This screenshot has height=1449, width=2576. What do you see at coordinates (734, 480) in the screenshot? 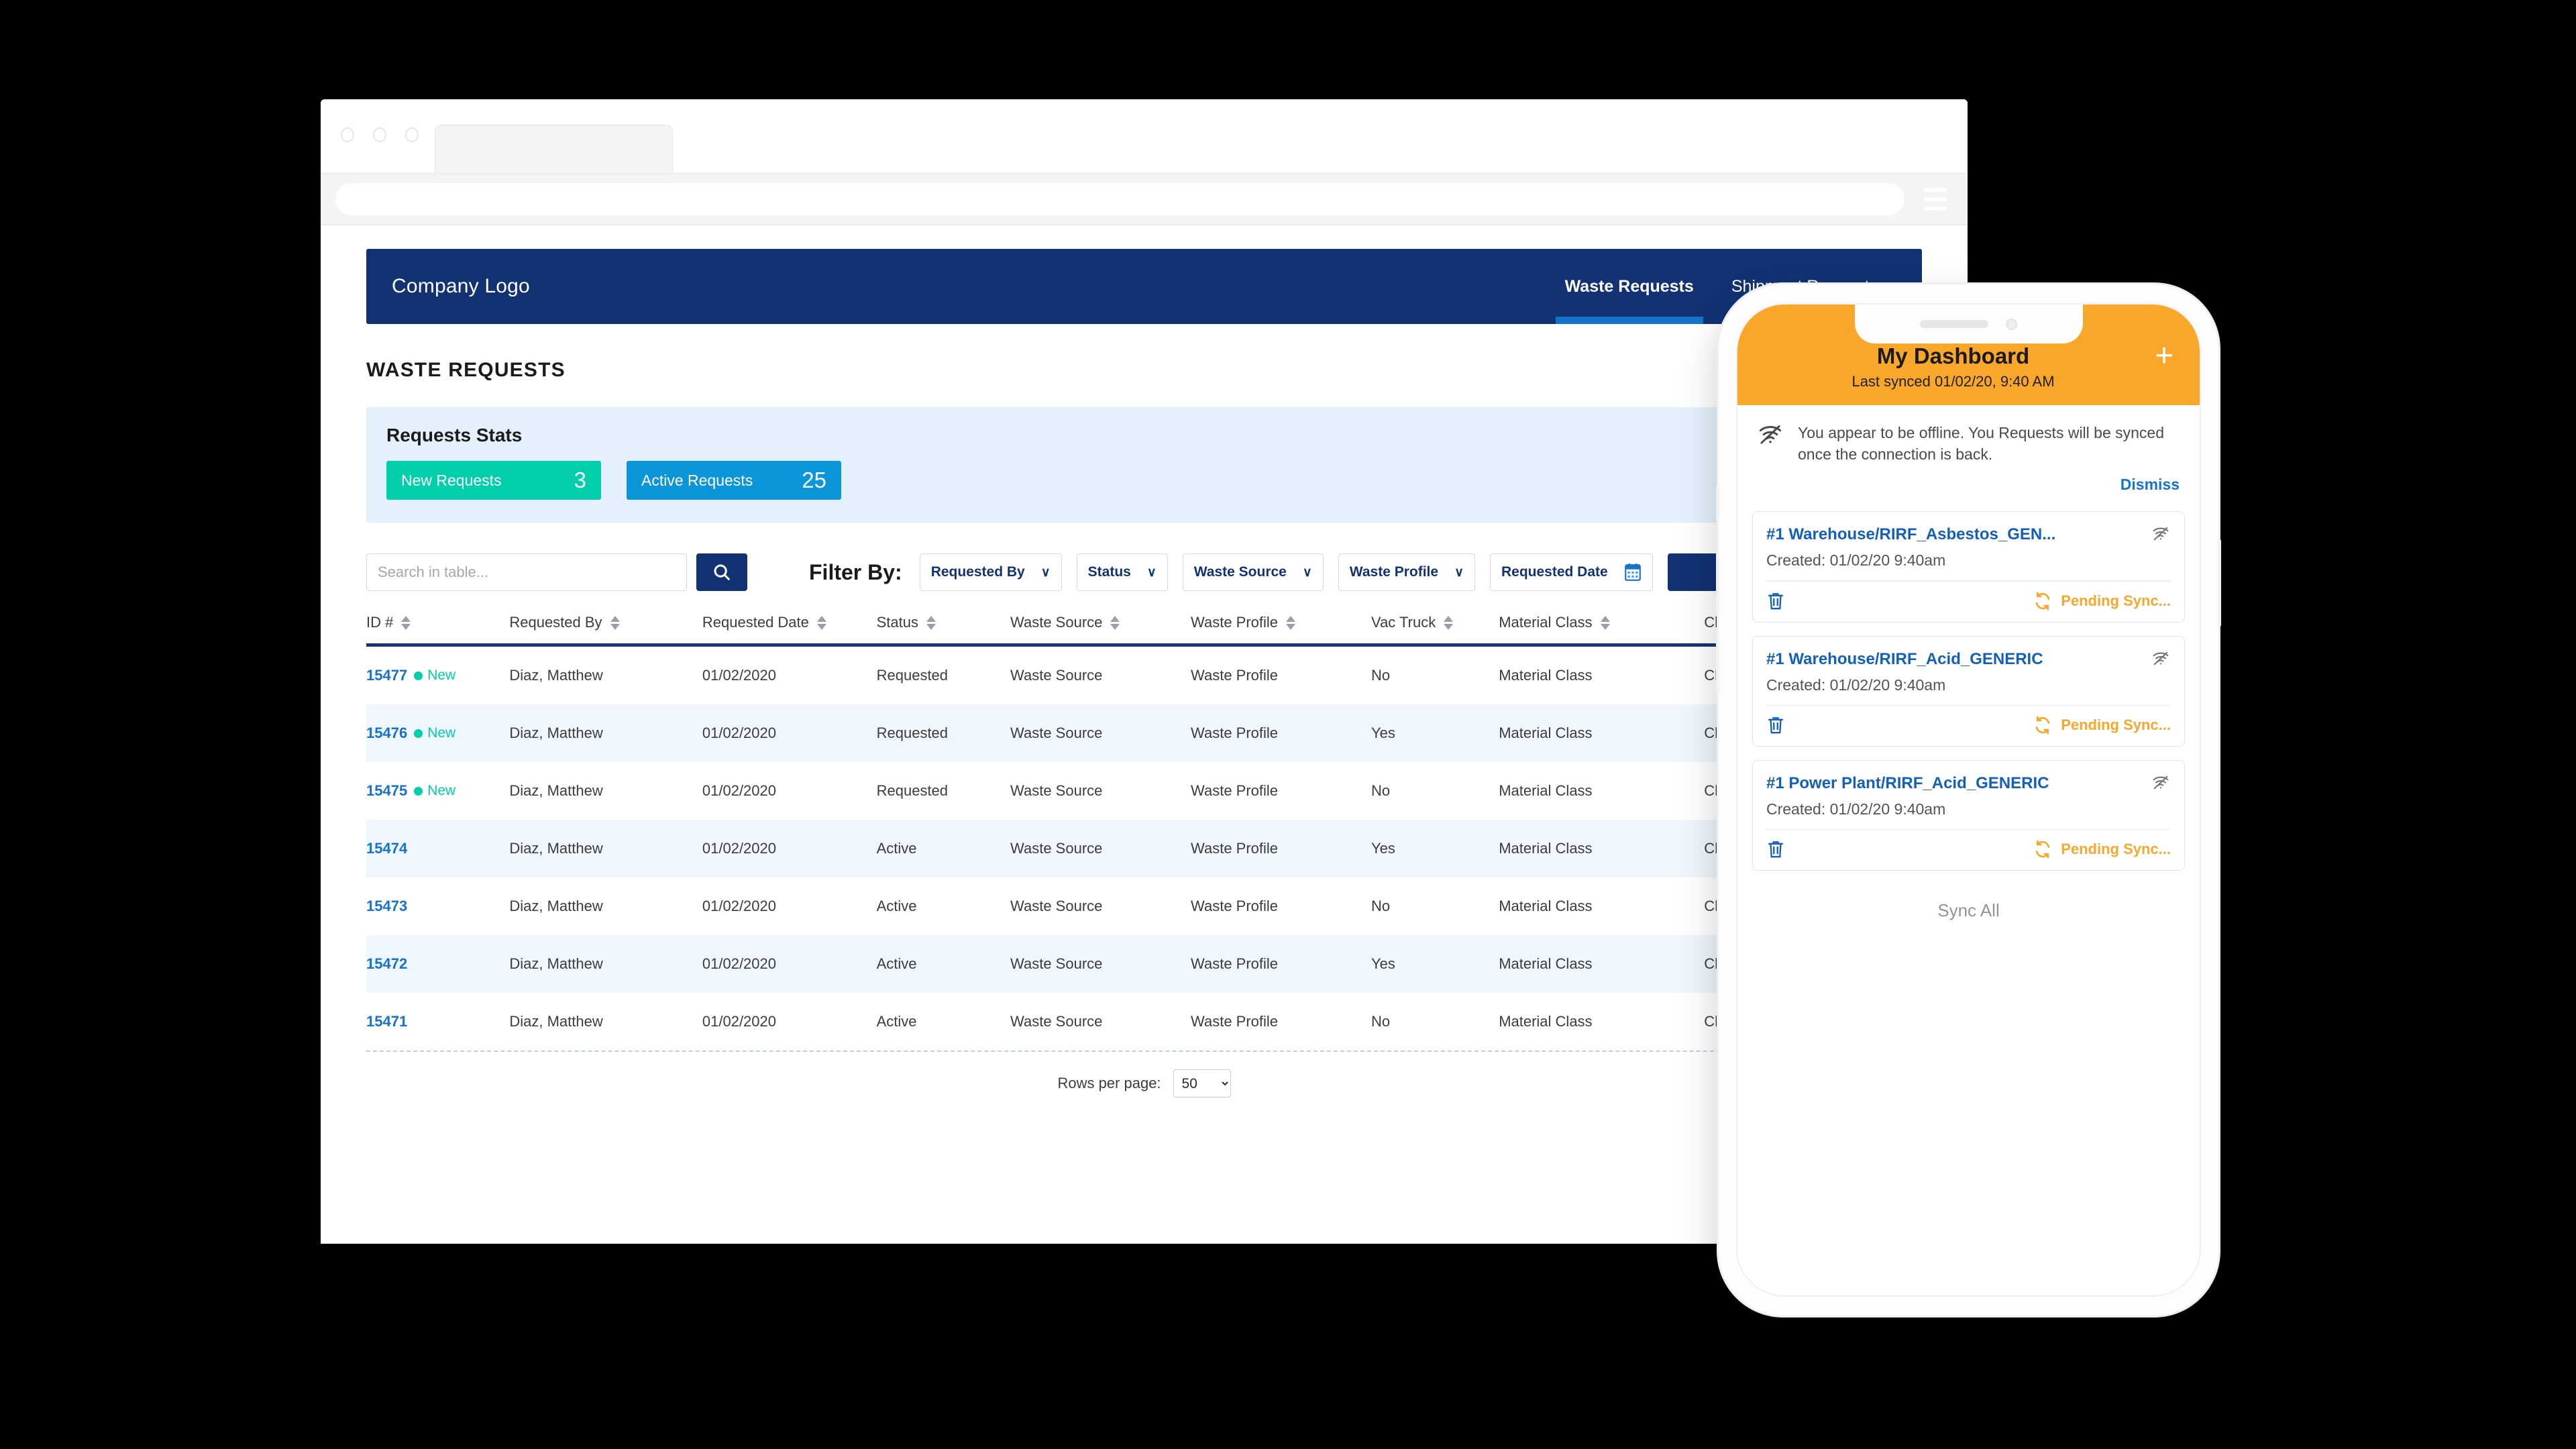
I see `stat-pill-active-requests: Active Requests 25` at bounding box center [734, 480].